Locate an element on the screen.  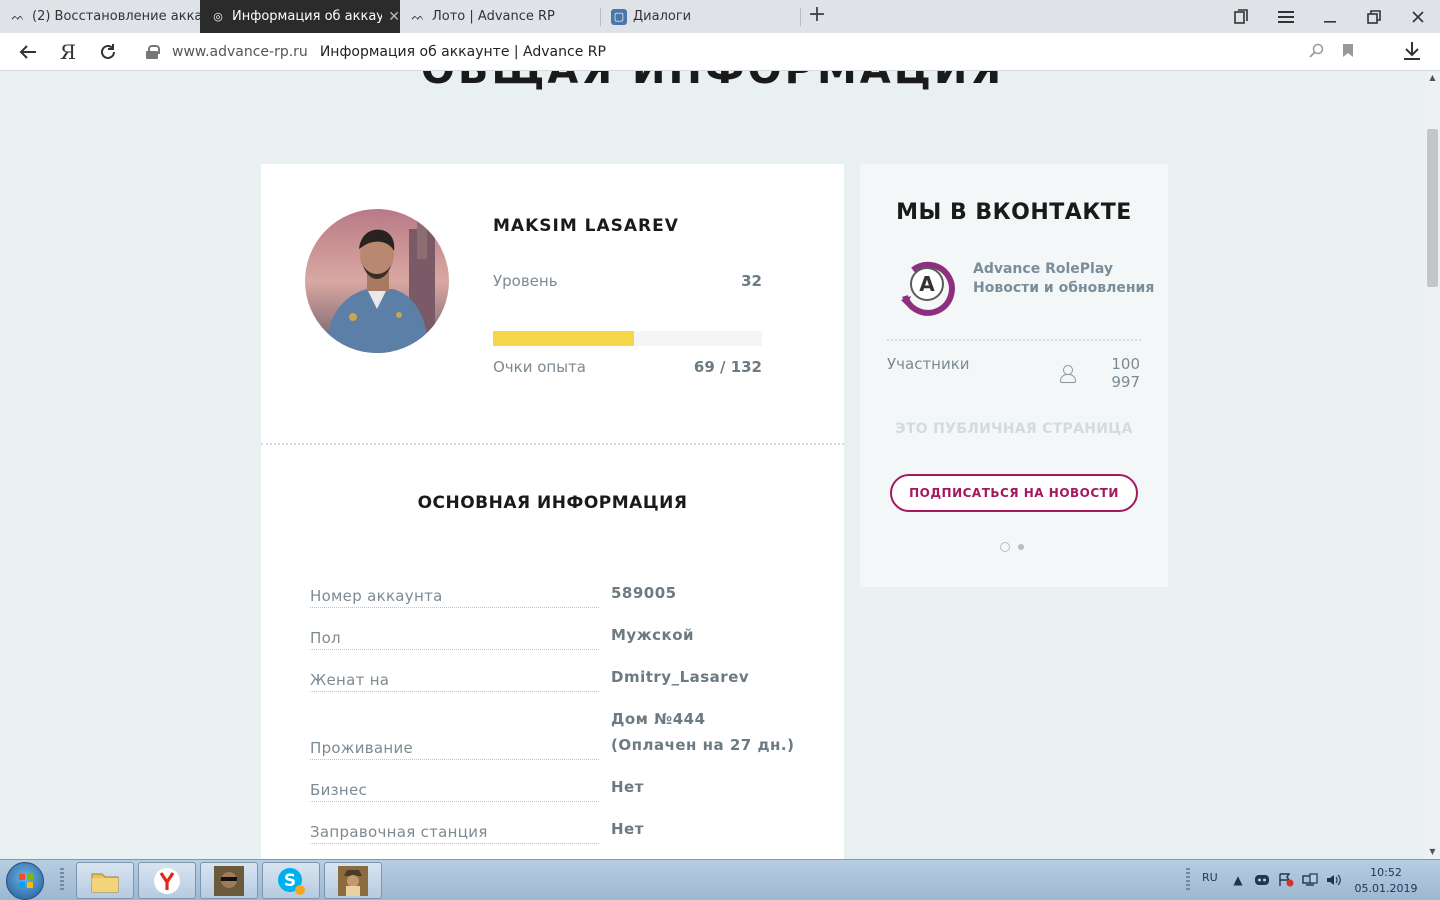
yandex-browser-taskbar-button is located at coordinates (167, 880).